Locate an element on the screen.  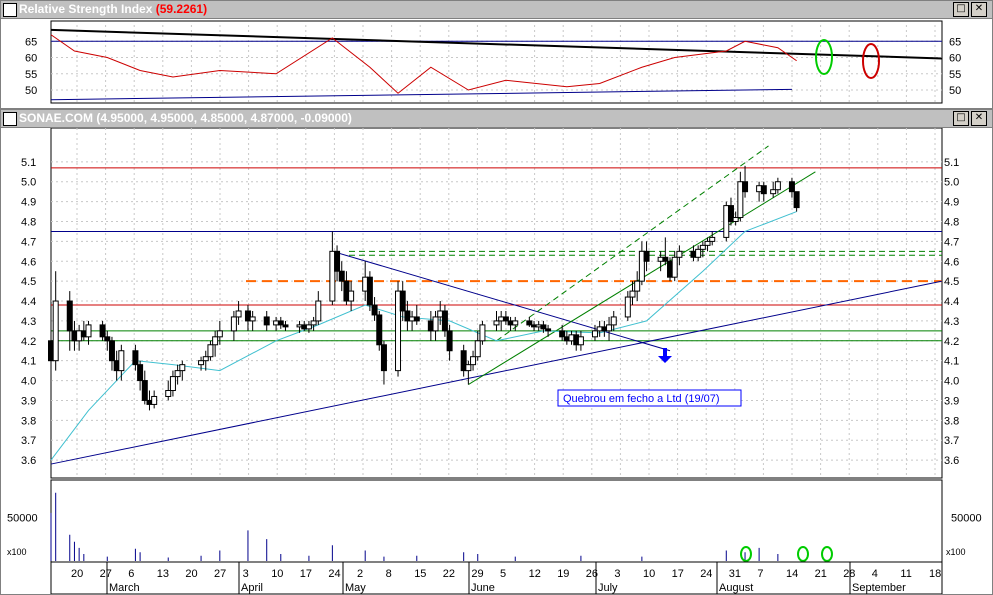
price-tick-label-left: 4.6 is located at coordinates (28, 262).